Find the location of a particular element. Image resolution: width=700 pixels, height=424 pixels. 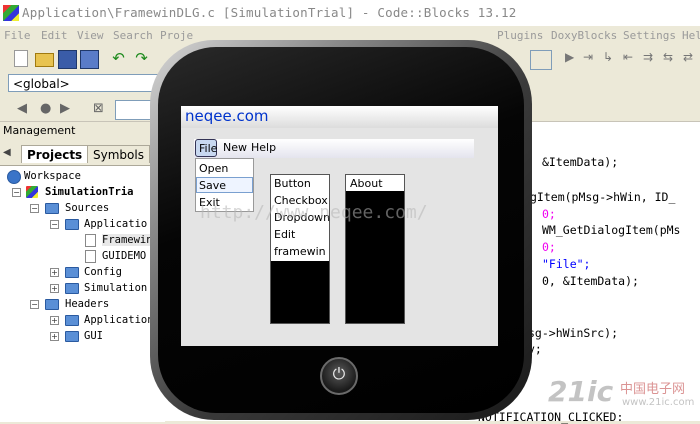

scope-combo: <global> is located at coordinates (83, 83).